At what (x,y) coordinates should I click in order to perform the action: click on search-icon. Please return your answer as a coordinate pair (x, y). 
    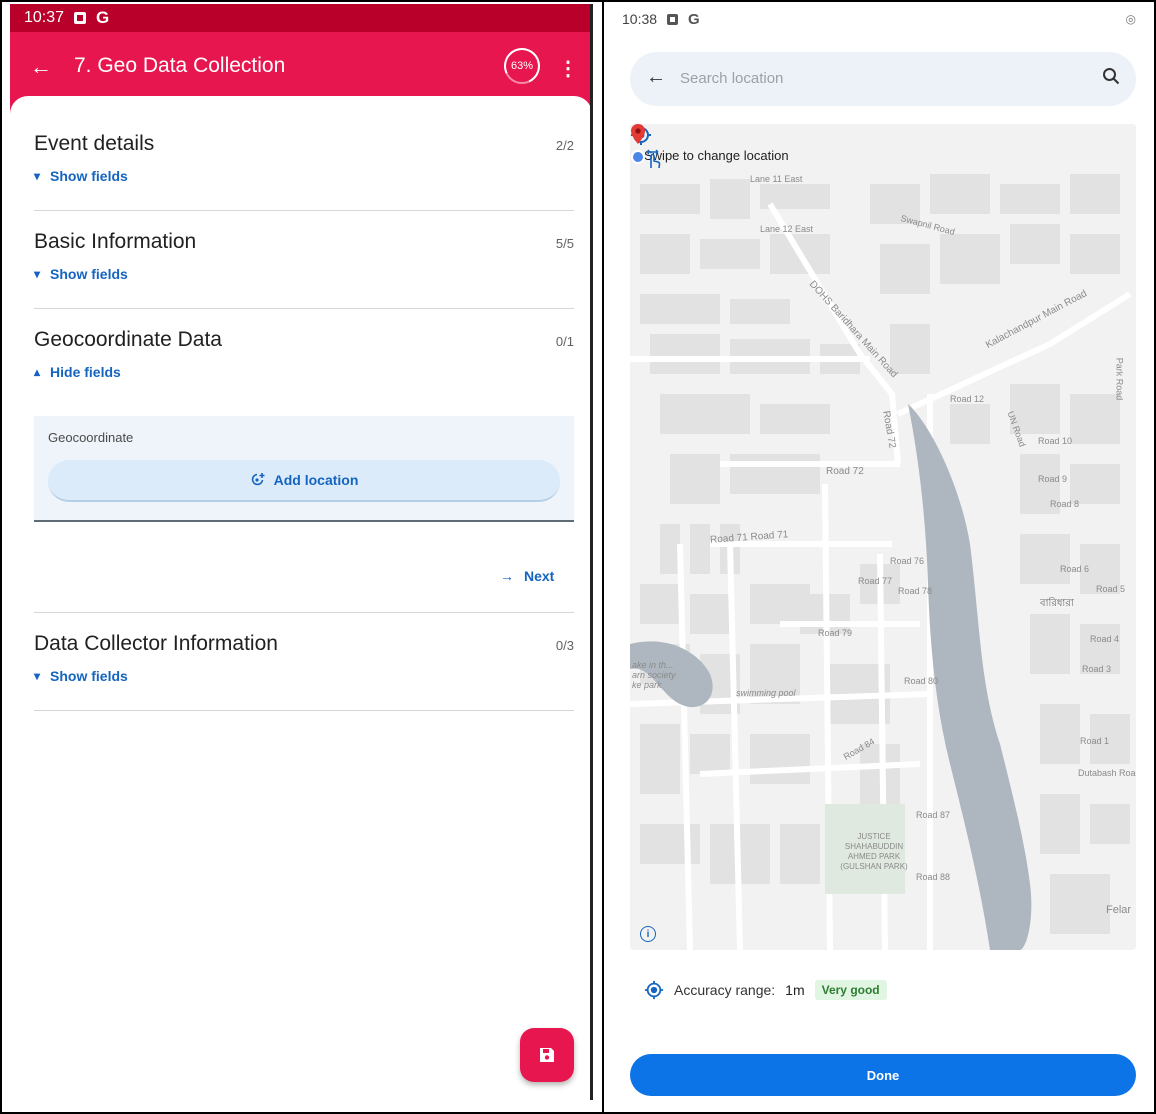
    Looking at the image, I should click on (1111, 76).